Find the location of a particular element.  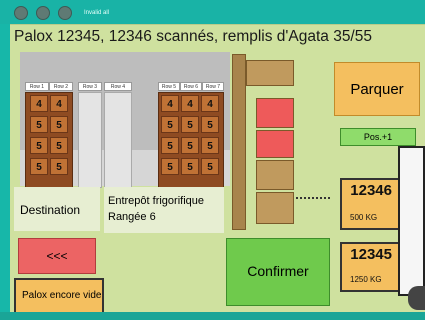

truck-illustration is located at coordinates (411, 221).